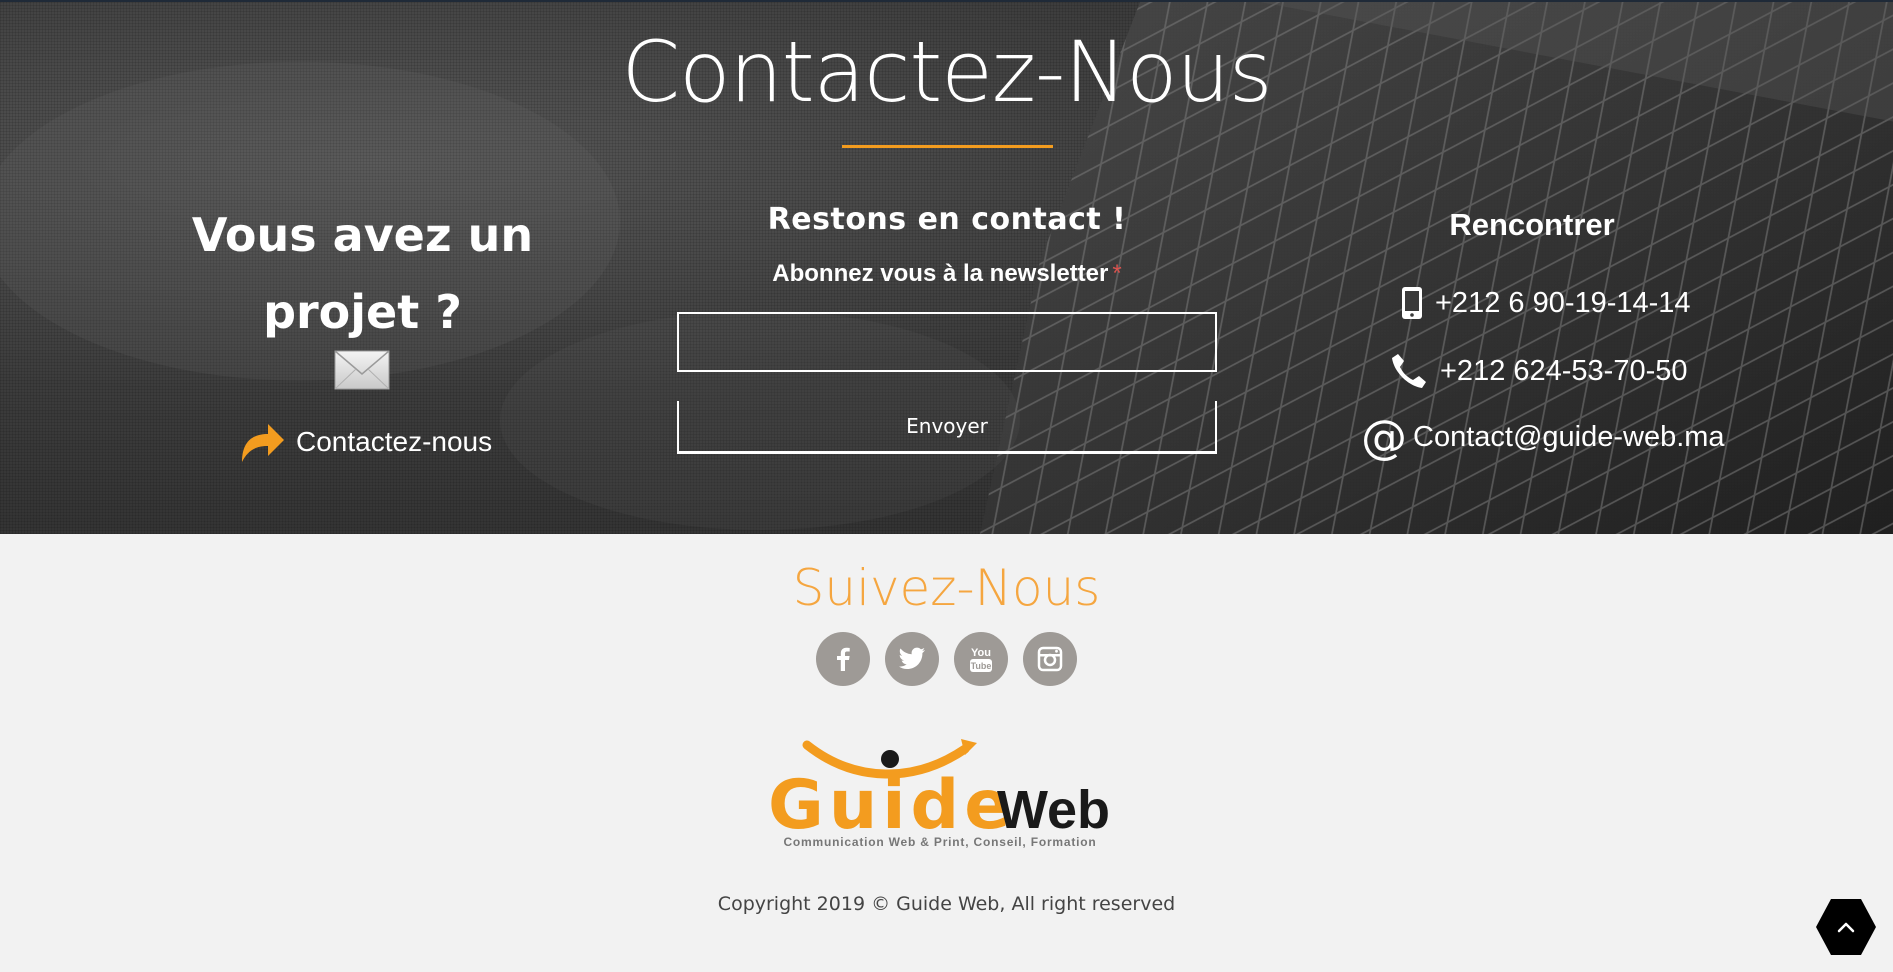 The image size is (1893, 972). Describe the element at coordinates (1569, 437) in the screenshot. I see `email-address: Contact@guide-web.ma` at that location.